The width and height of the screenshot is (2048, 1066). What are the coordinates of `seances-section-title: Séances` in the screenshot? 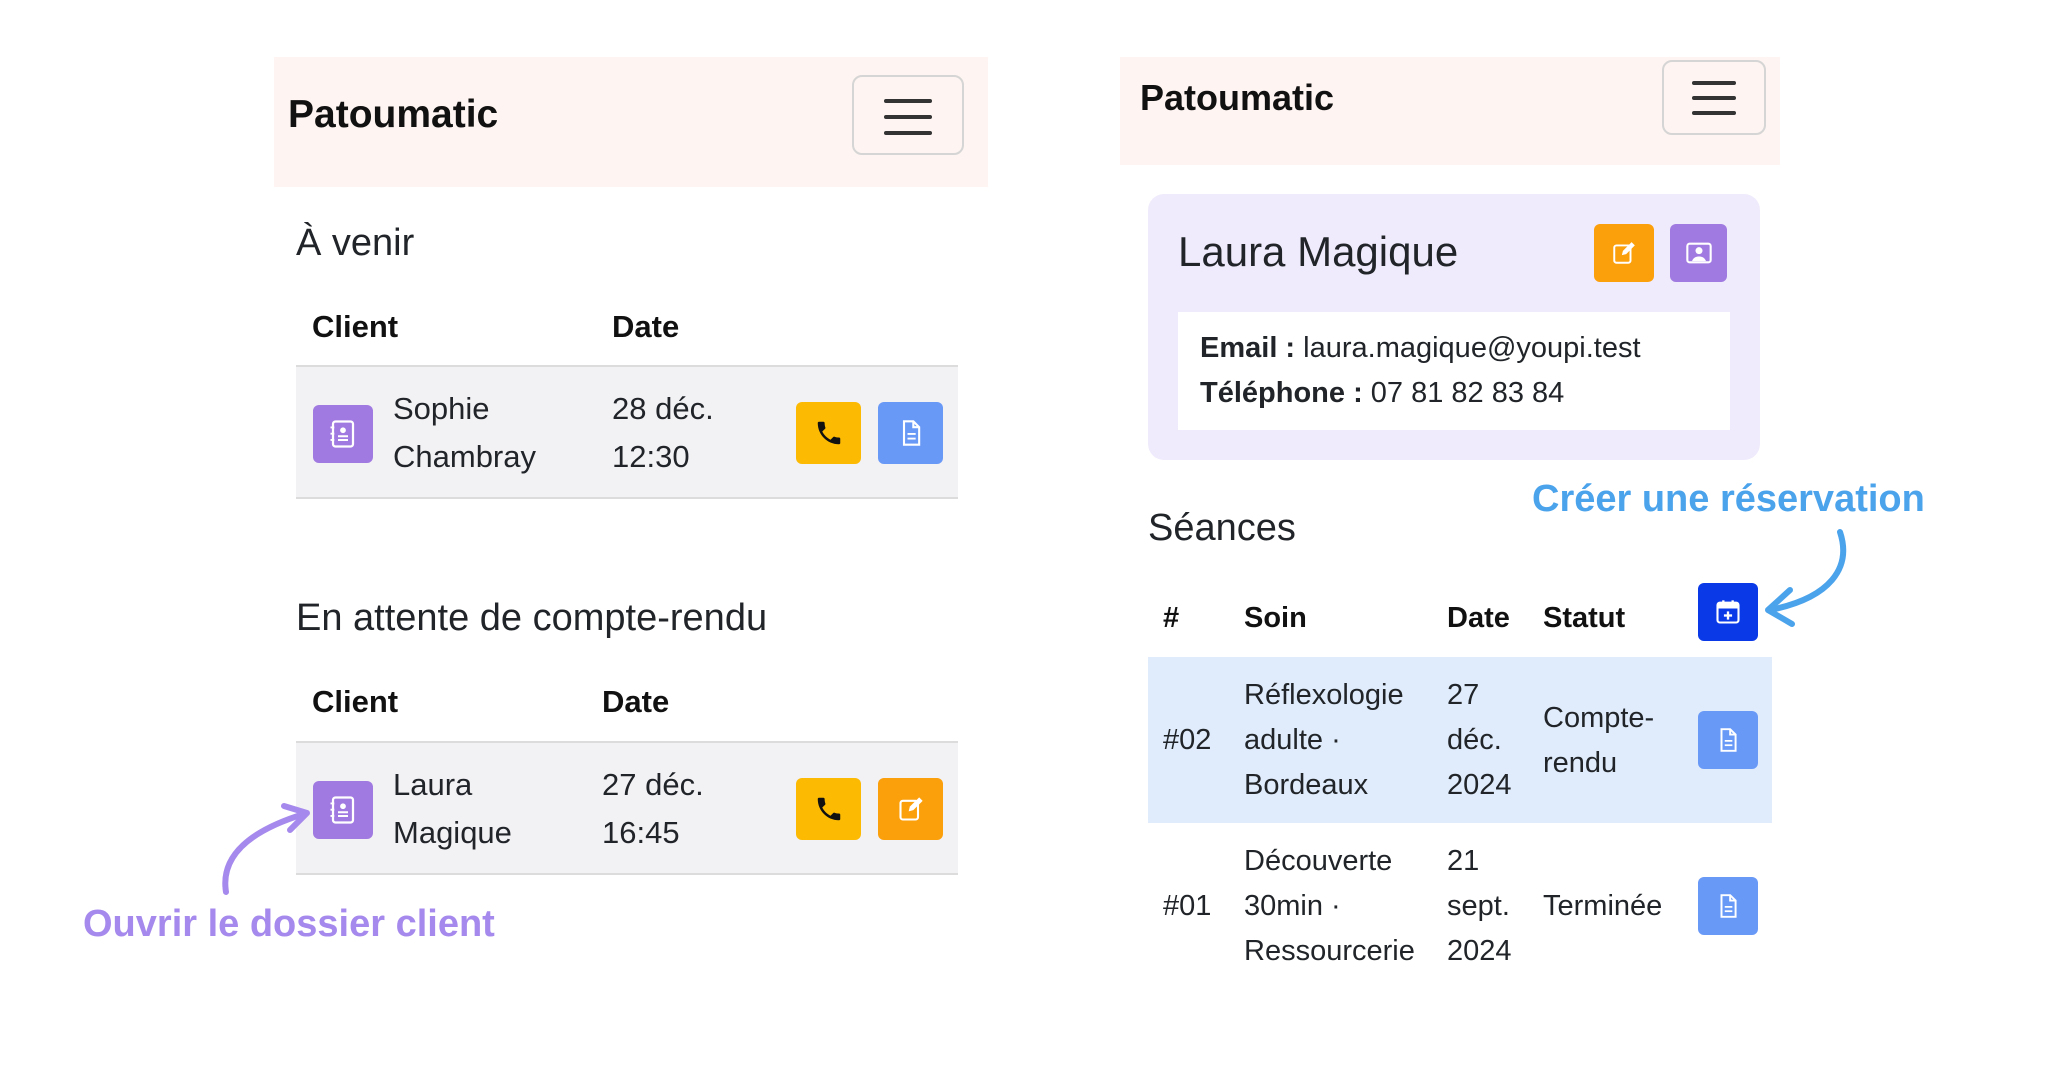 It's located at (1222, 528).